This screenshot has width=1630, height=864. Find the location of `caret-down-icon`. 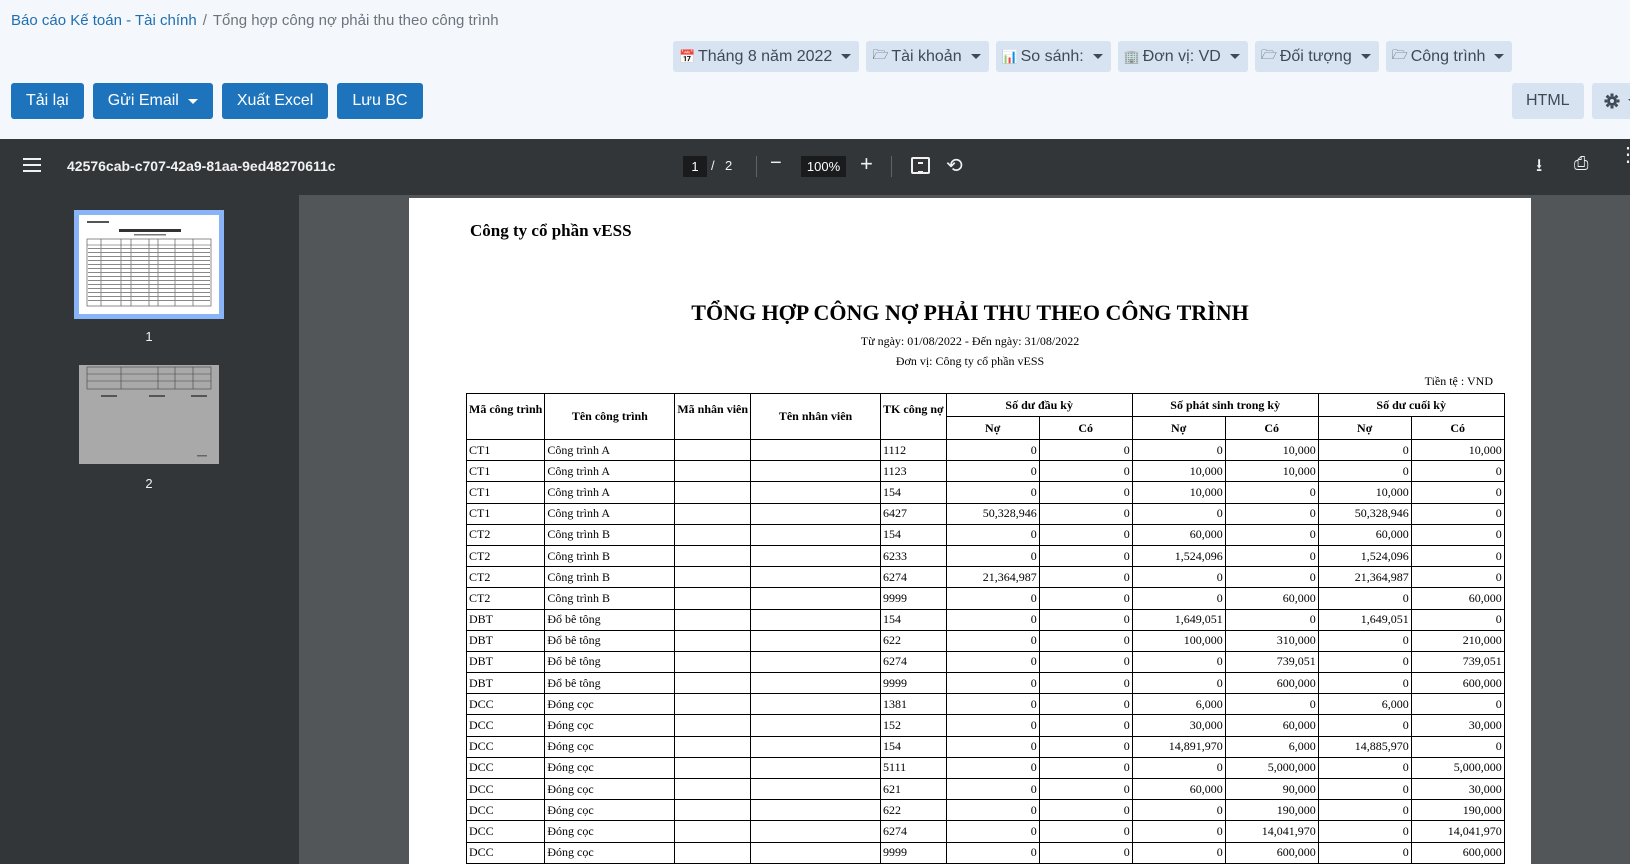

caret-down-icon is located at coordinates (1097, 56).